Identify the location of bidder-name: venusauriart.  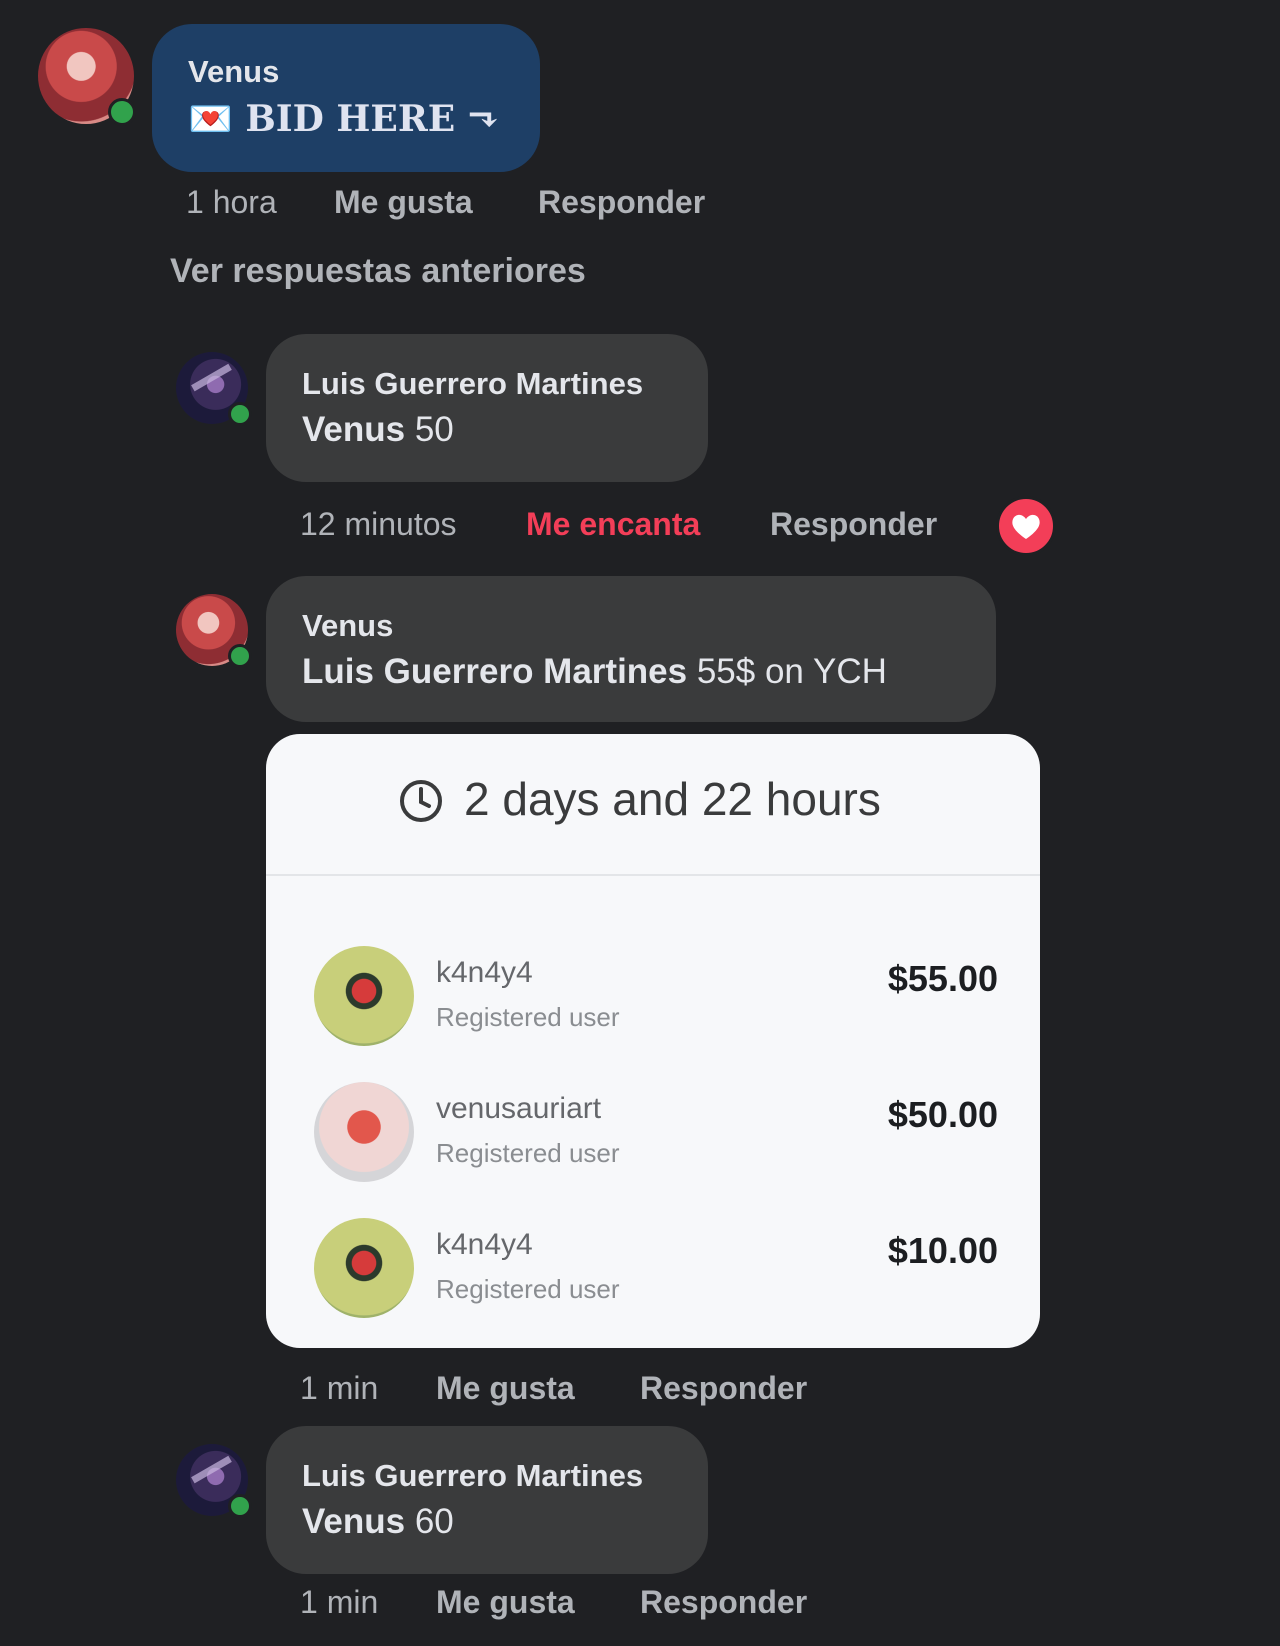
(518, 1109).